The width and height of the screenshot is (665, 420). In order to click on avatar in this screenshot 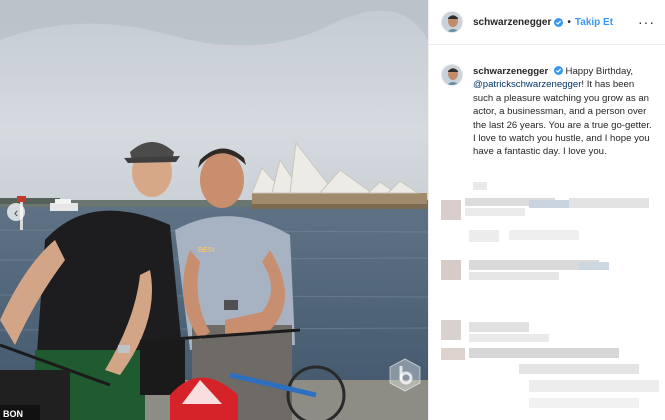, I will do `click(452, 22)`.